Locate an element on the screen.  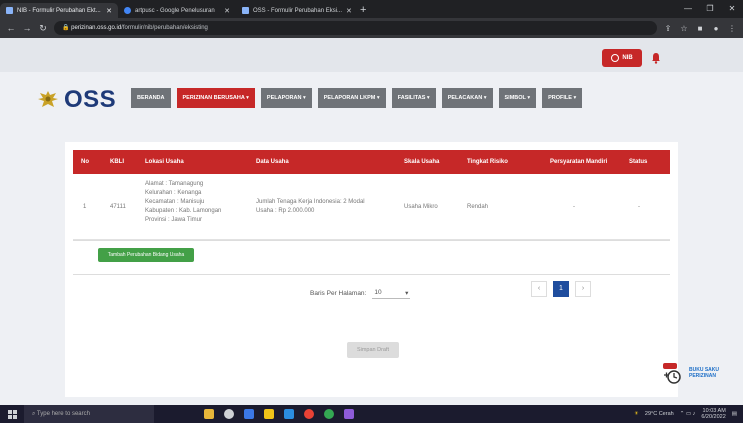
clock: 10:03 AM 6/20/2022 is located at coordinates (713, 414).